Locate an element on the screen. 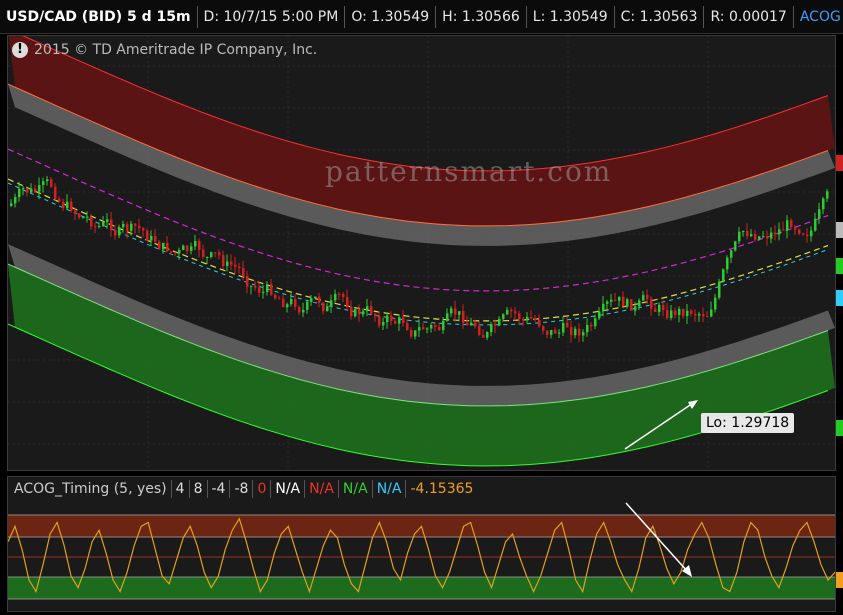 The height and width of the screenshot is (615, 843). price-marker-red is located at coordinates (839, 163).